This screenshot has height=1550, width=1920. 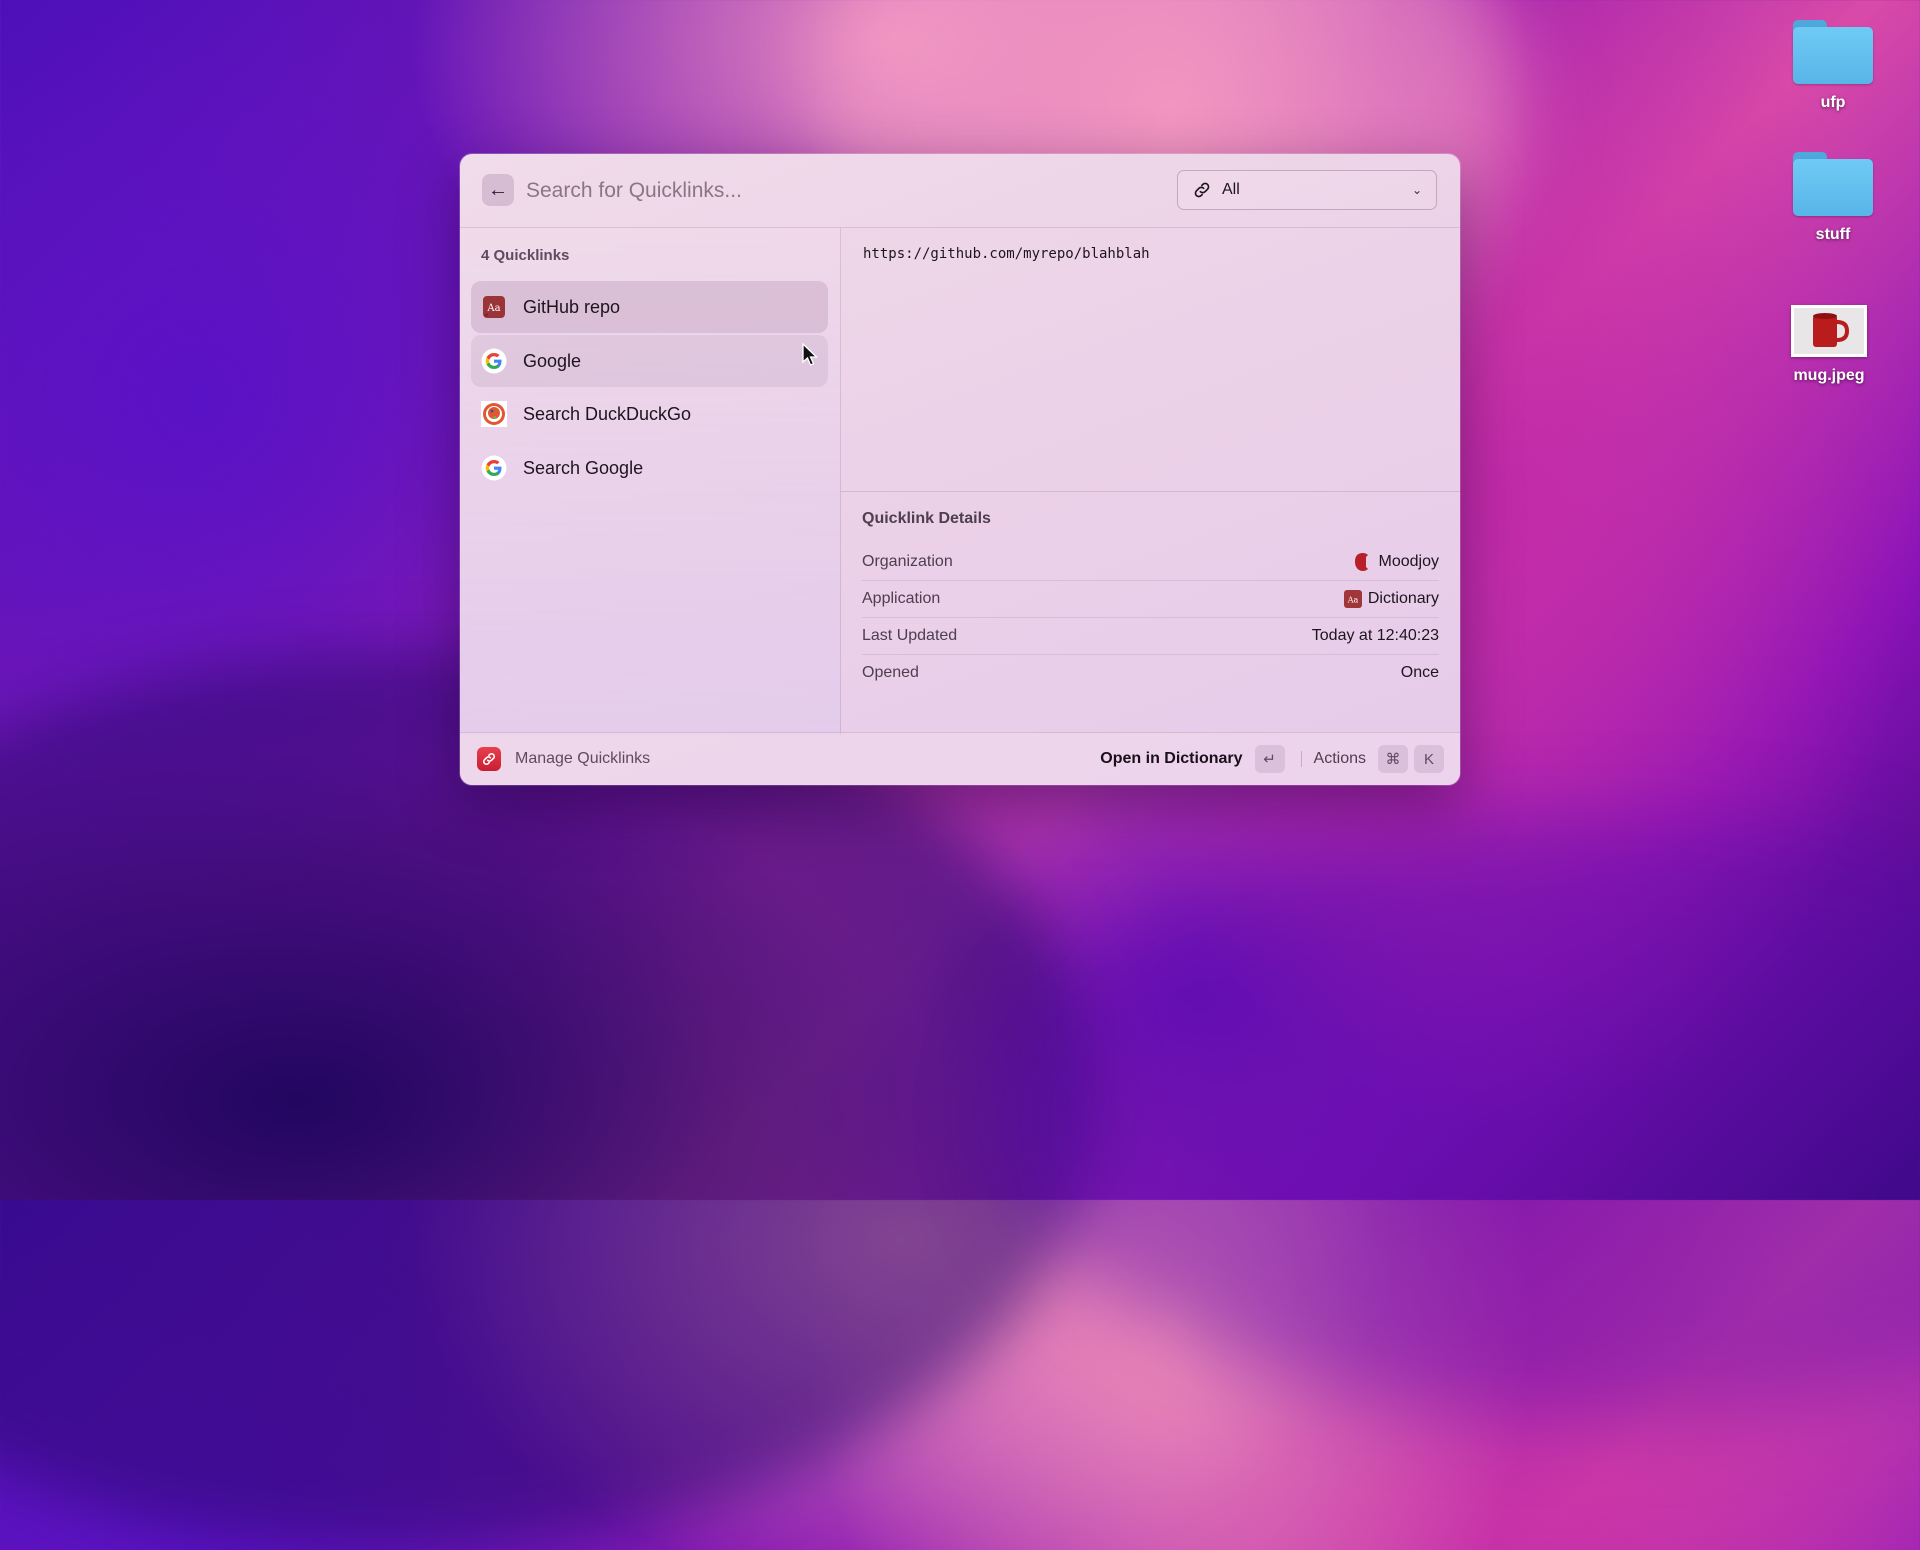 I want to click on desktop-item-label: mug.jpeg, so click(x=1829, y=375).